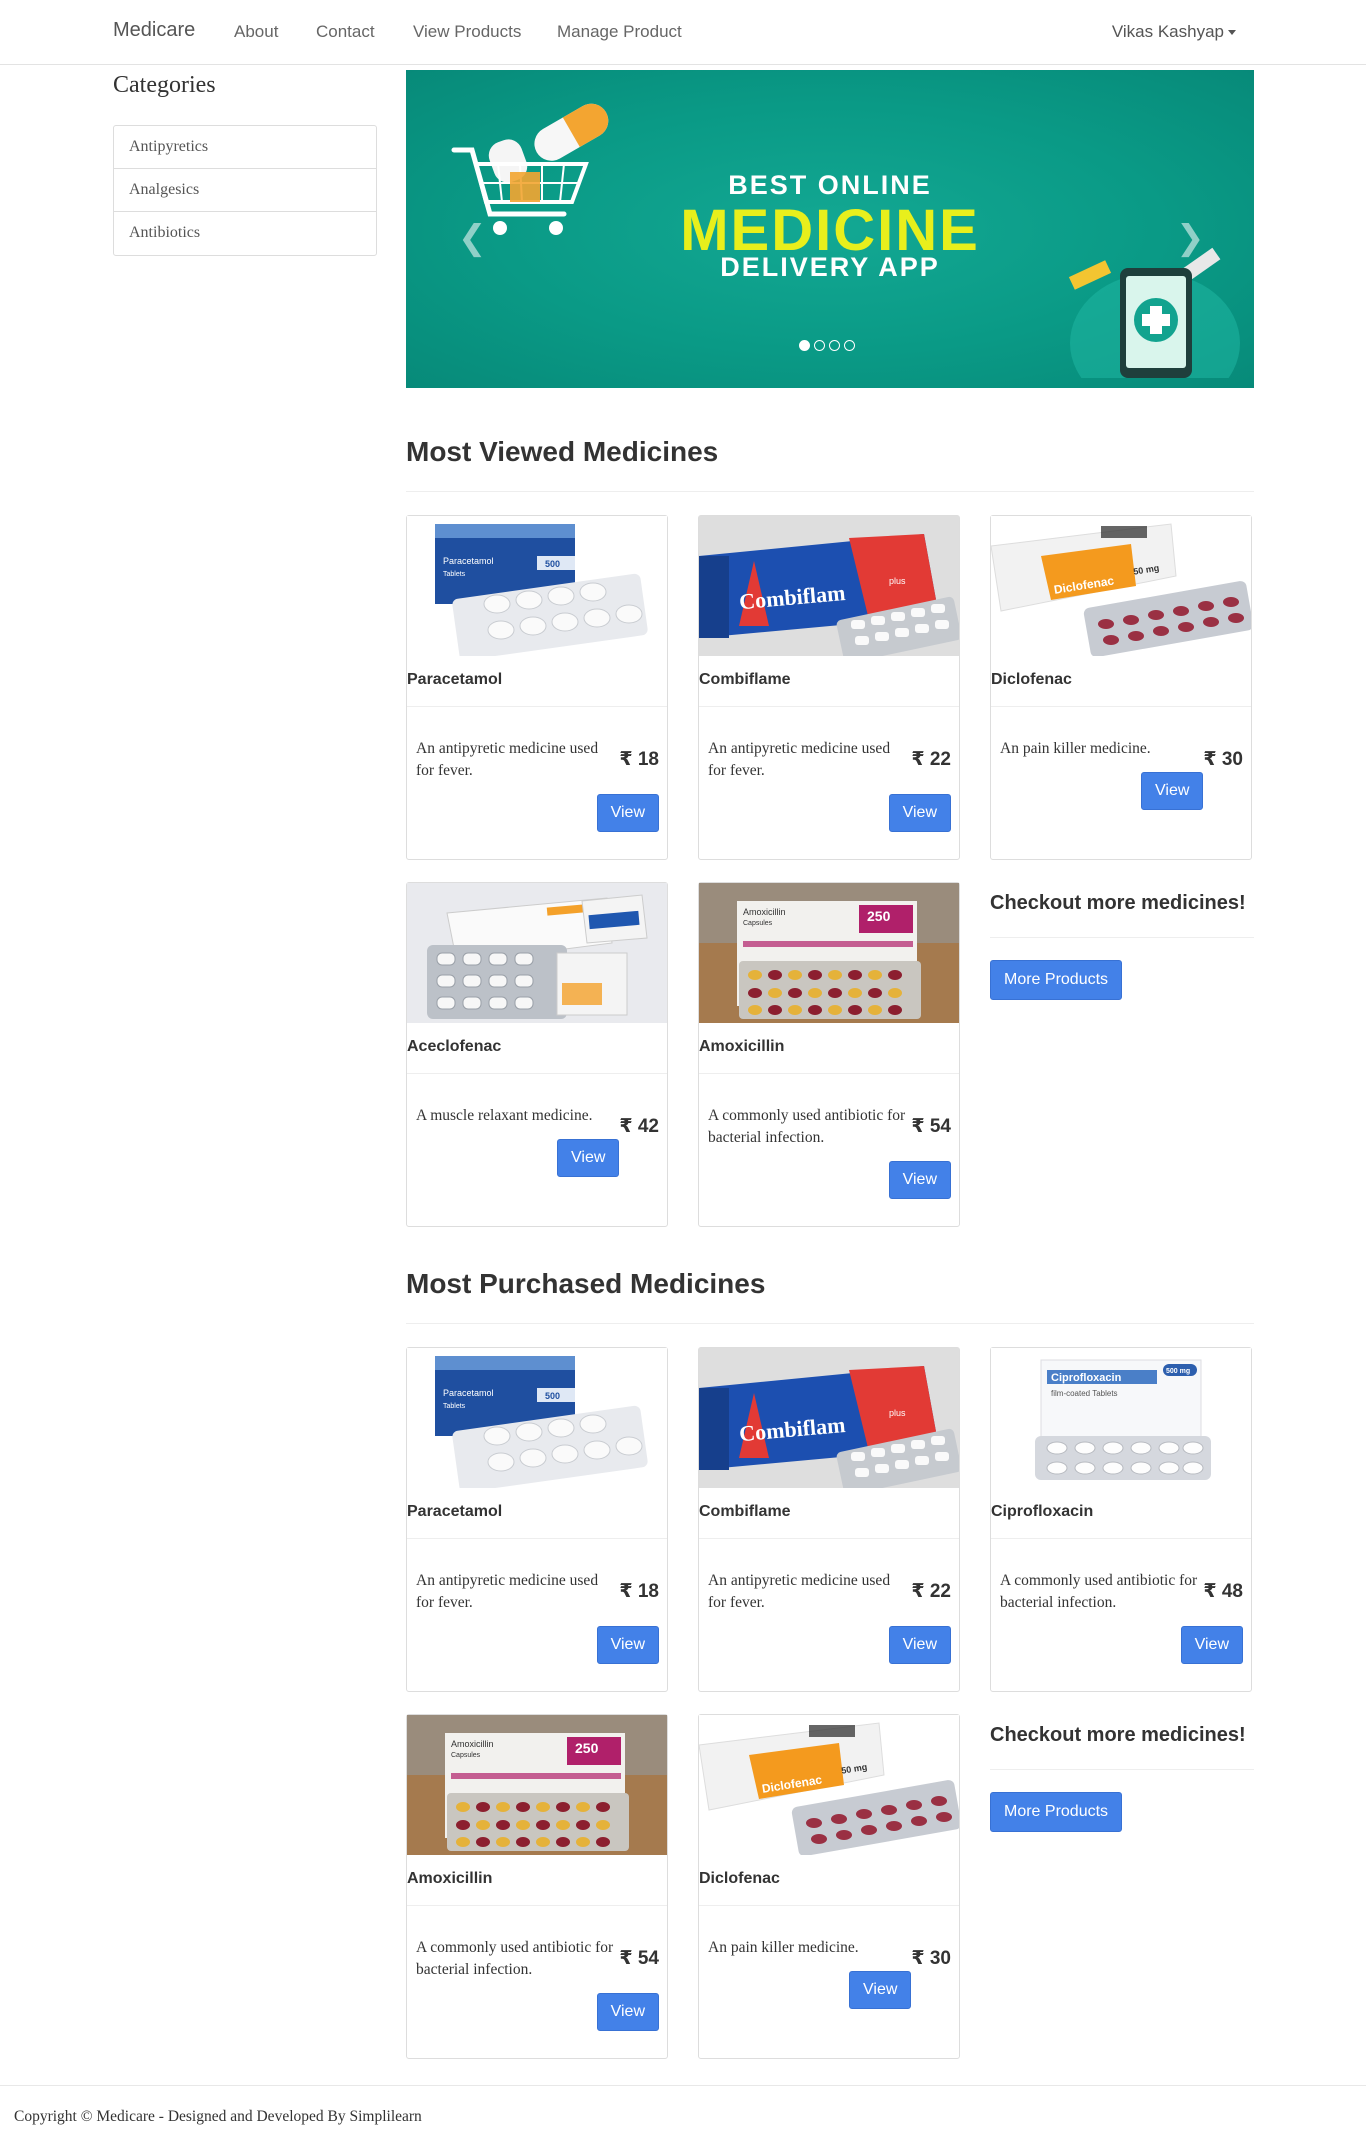  What do you see at coordinates (164, 85) in the screenshot?
I see `categories-title: Categories` at bounding box center [164, 85].